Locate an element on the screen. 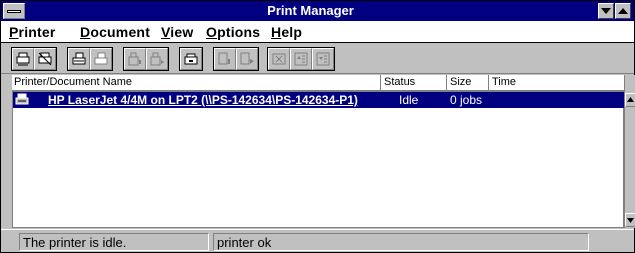 This screenshot has height=253, width=635. maximize-button is located at coordinates (623, 11).